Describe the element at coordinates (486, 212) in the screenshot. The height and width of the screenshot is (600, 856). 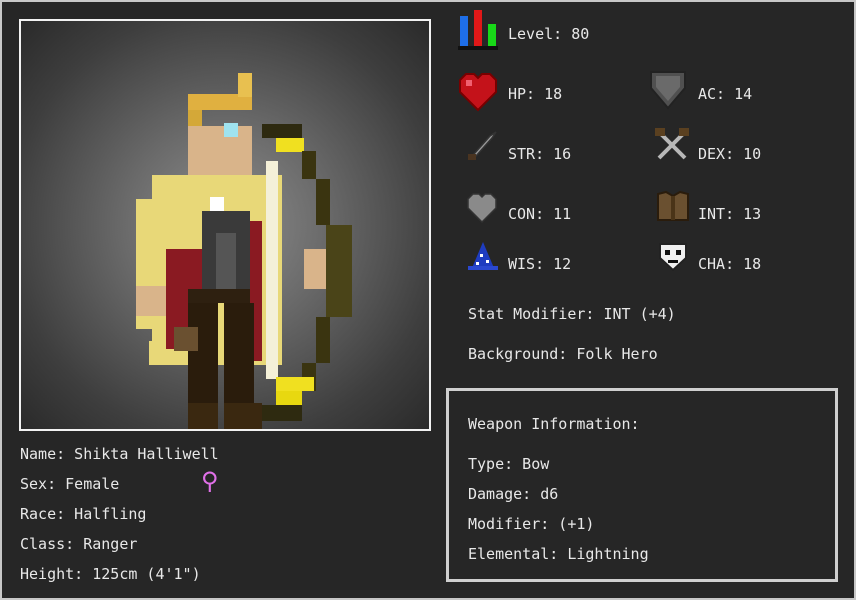
I see `grey-heart-icon` at that location.